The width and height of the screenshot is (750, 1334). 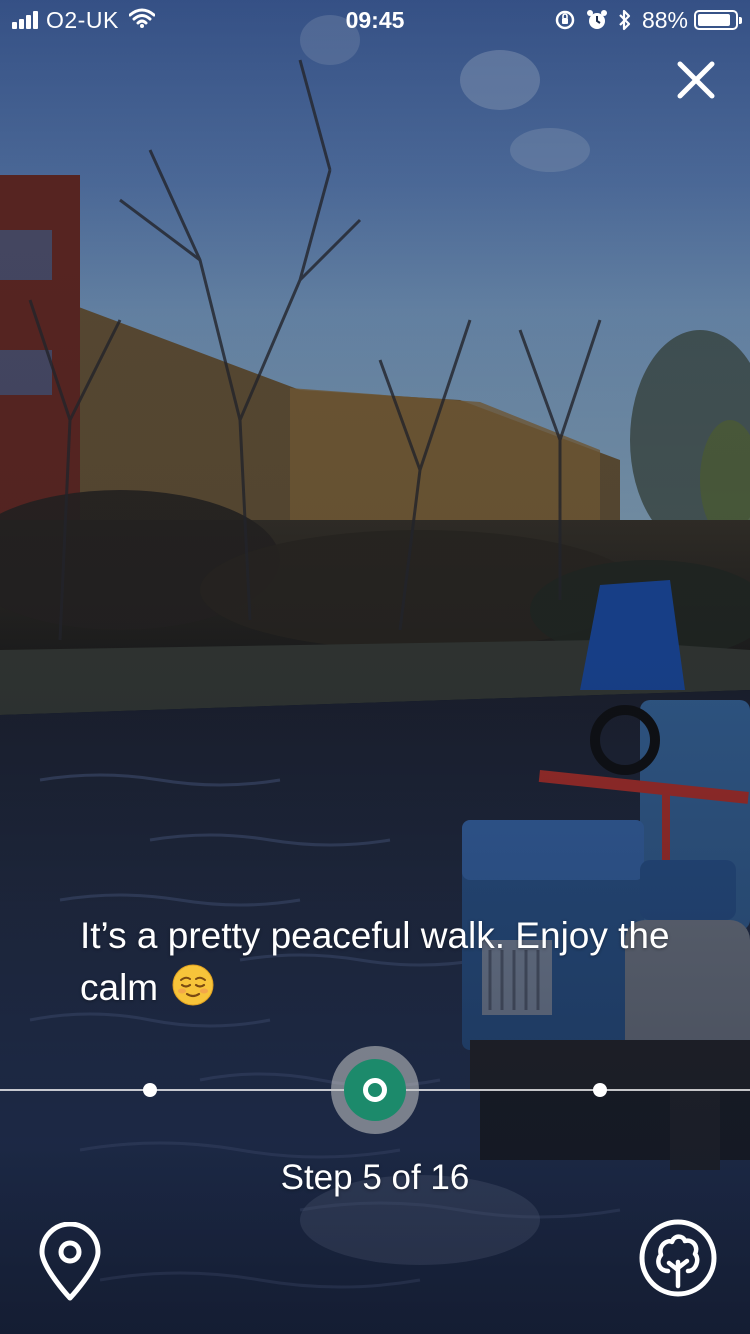 I want to click on close-icon, so click(x=696, y=80).